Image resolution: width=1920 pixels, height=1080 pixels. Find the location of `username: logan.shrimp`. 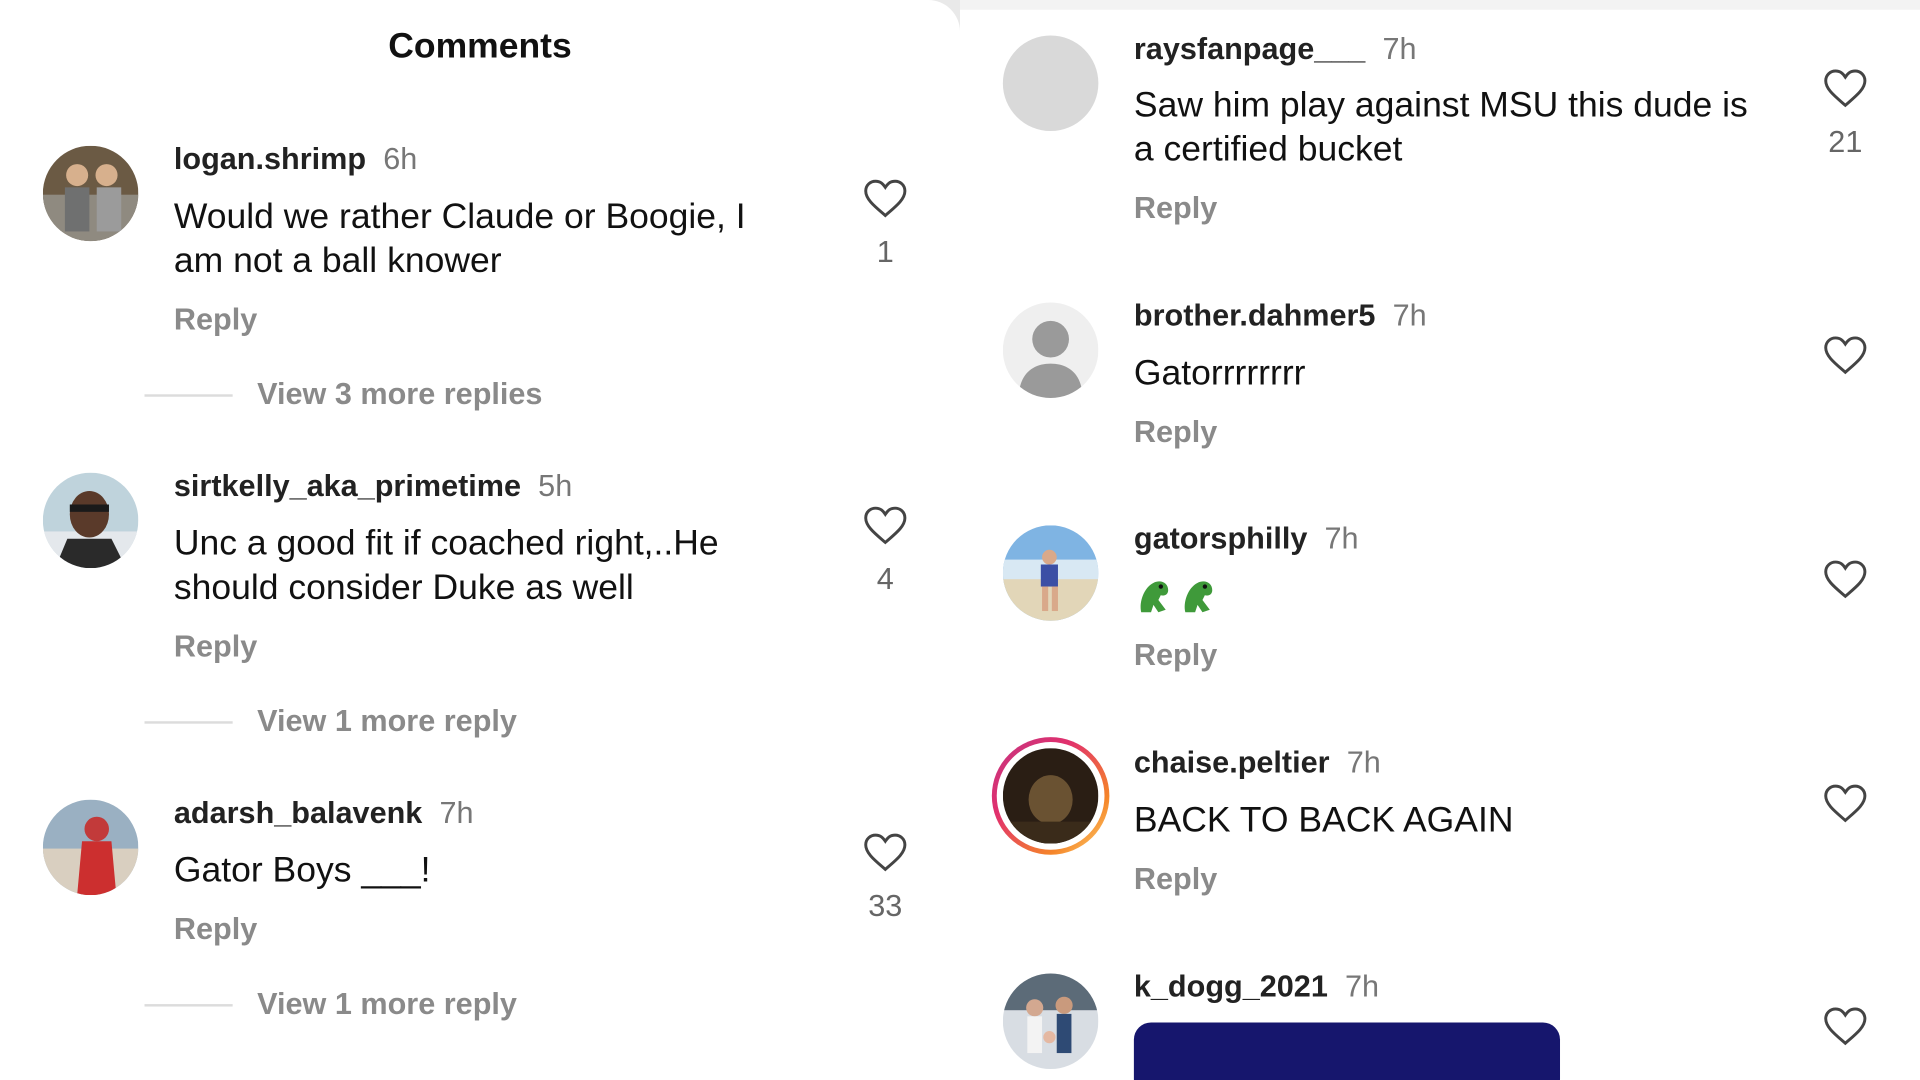

username: logan.shrimp is located at coordinates (270, 159).